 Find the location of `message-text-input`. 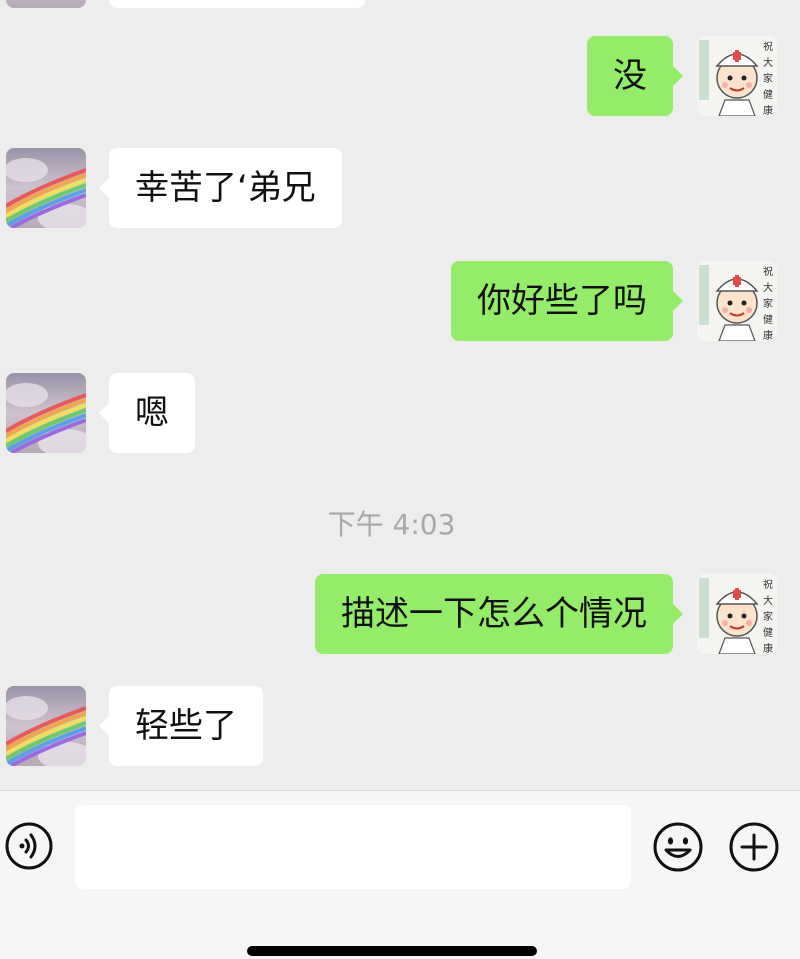

message-text-input is located at coordinates (353, 847).